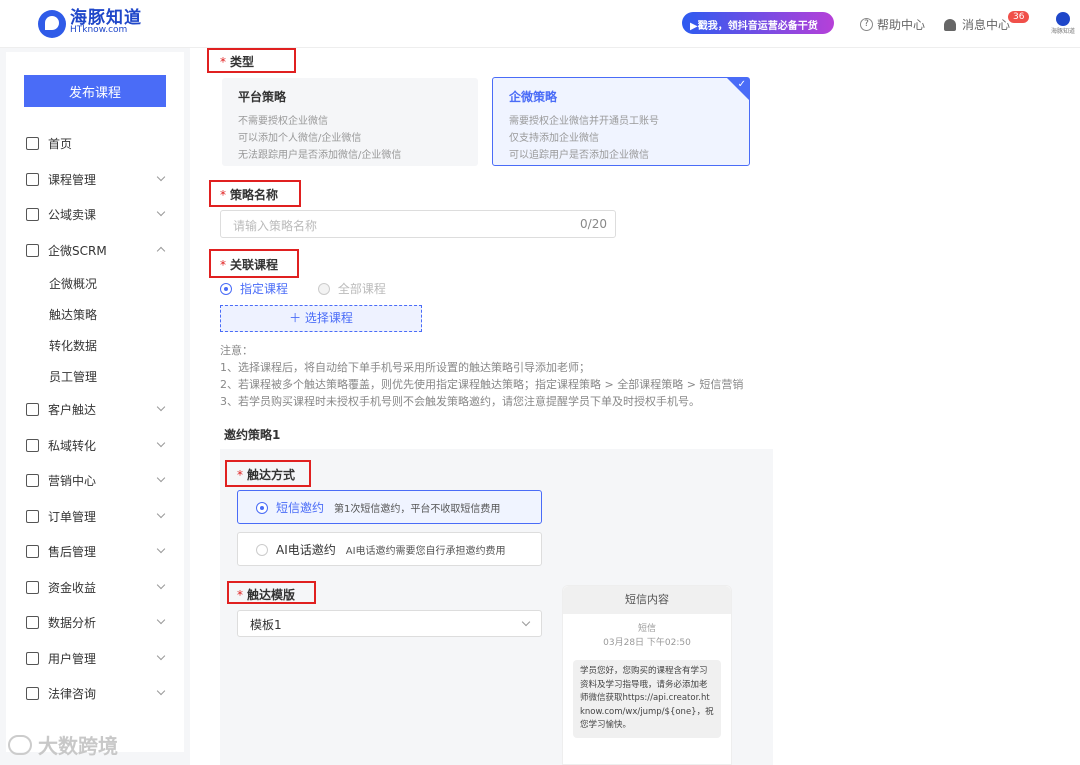 The image size is (1080, 765). Describe the element at coordinates (60, 144) in the screenshot. I see `sidebar-item-label: 首页` at that location.